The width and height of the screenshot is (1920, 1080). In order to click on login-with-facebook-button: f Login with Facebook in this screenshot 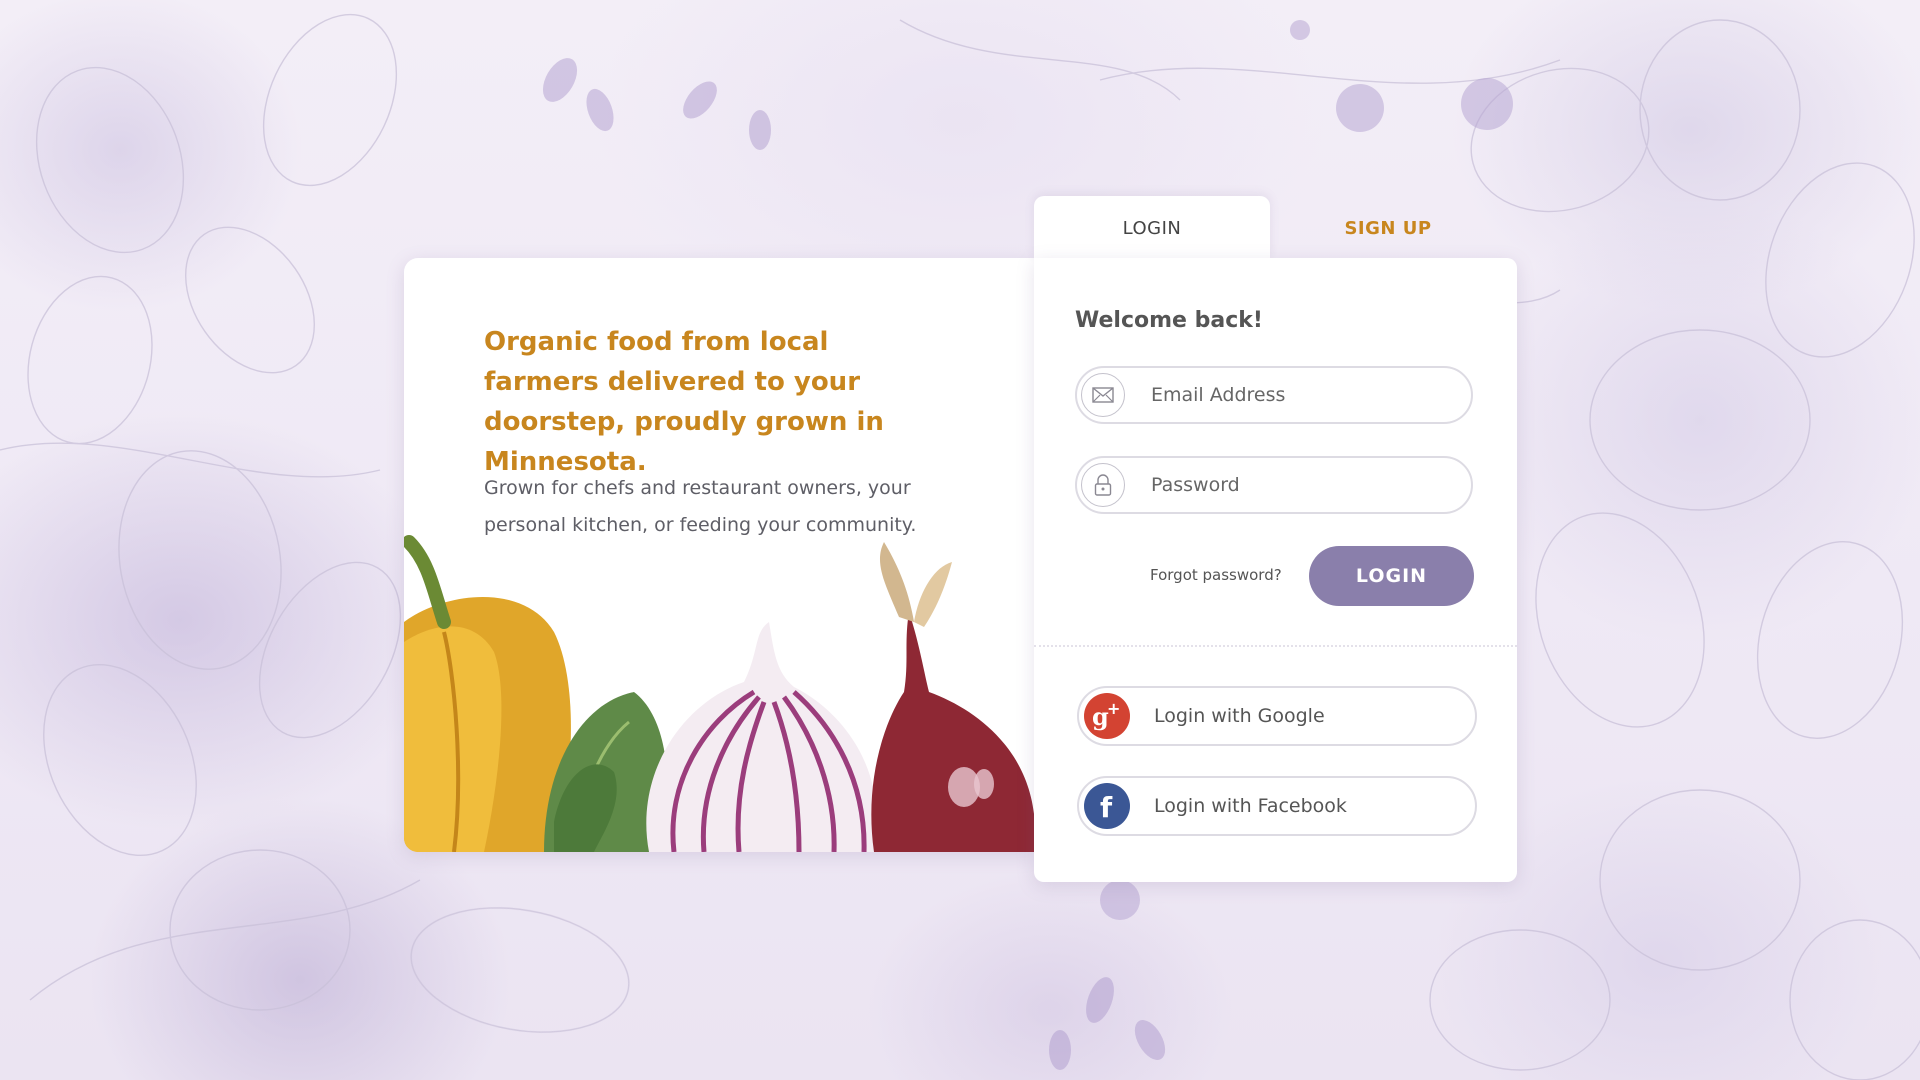, I will do `click(1277, 806)`.